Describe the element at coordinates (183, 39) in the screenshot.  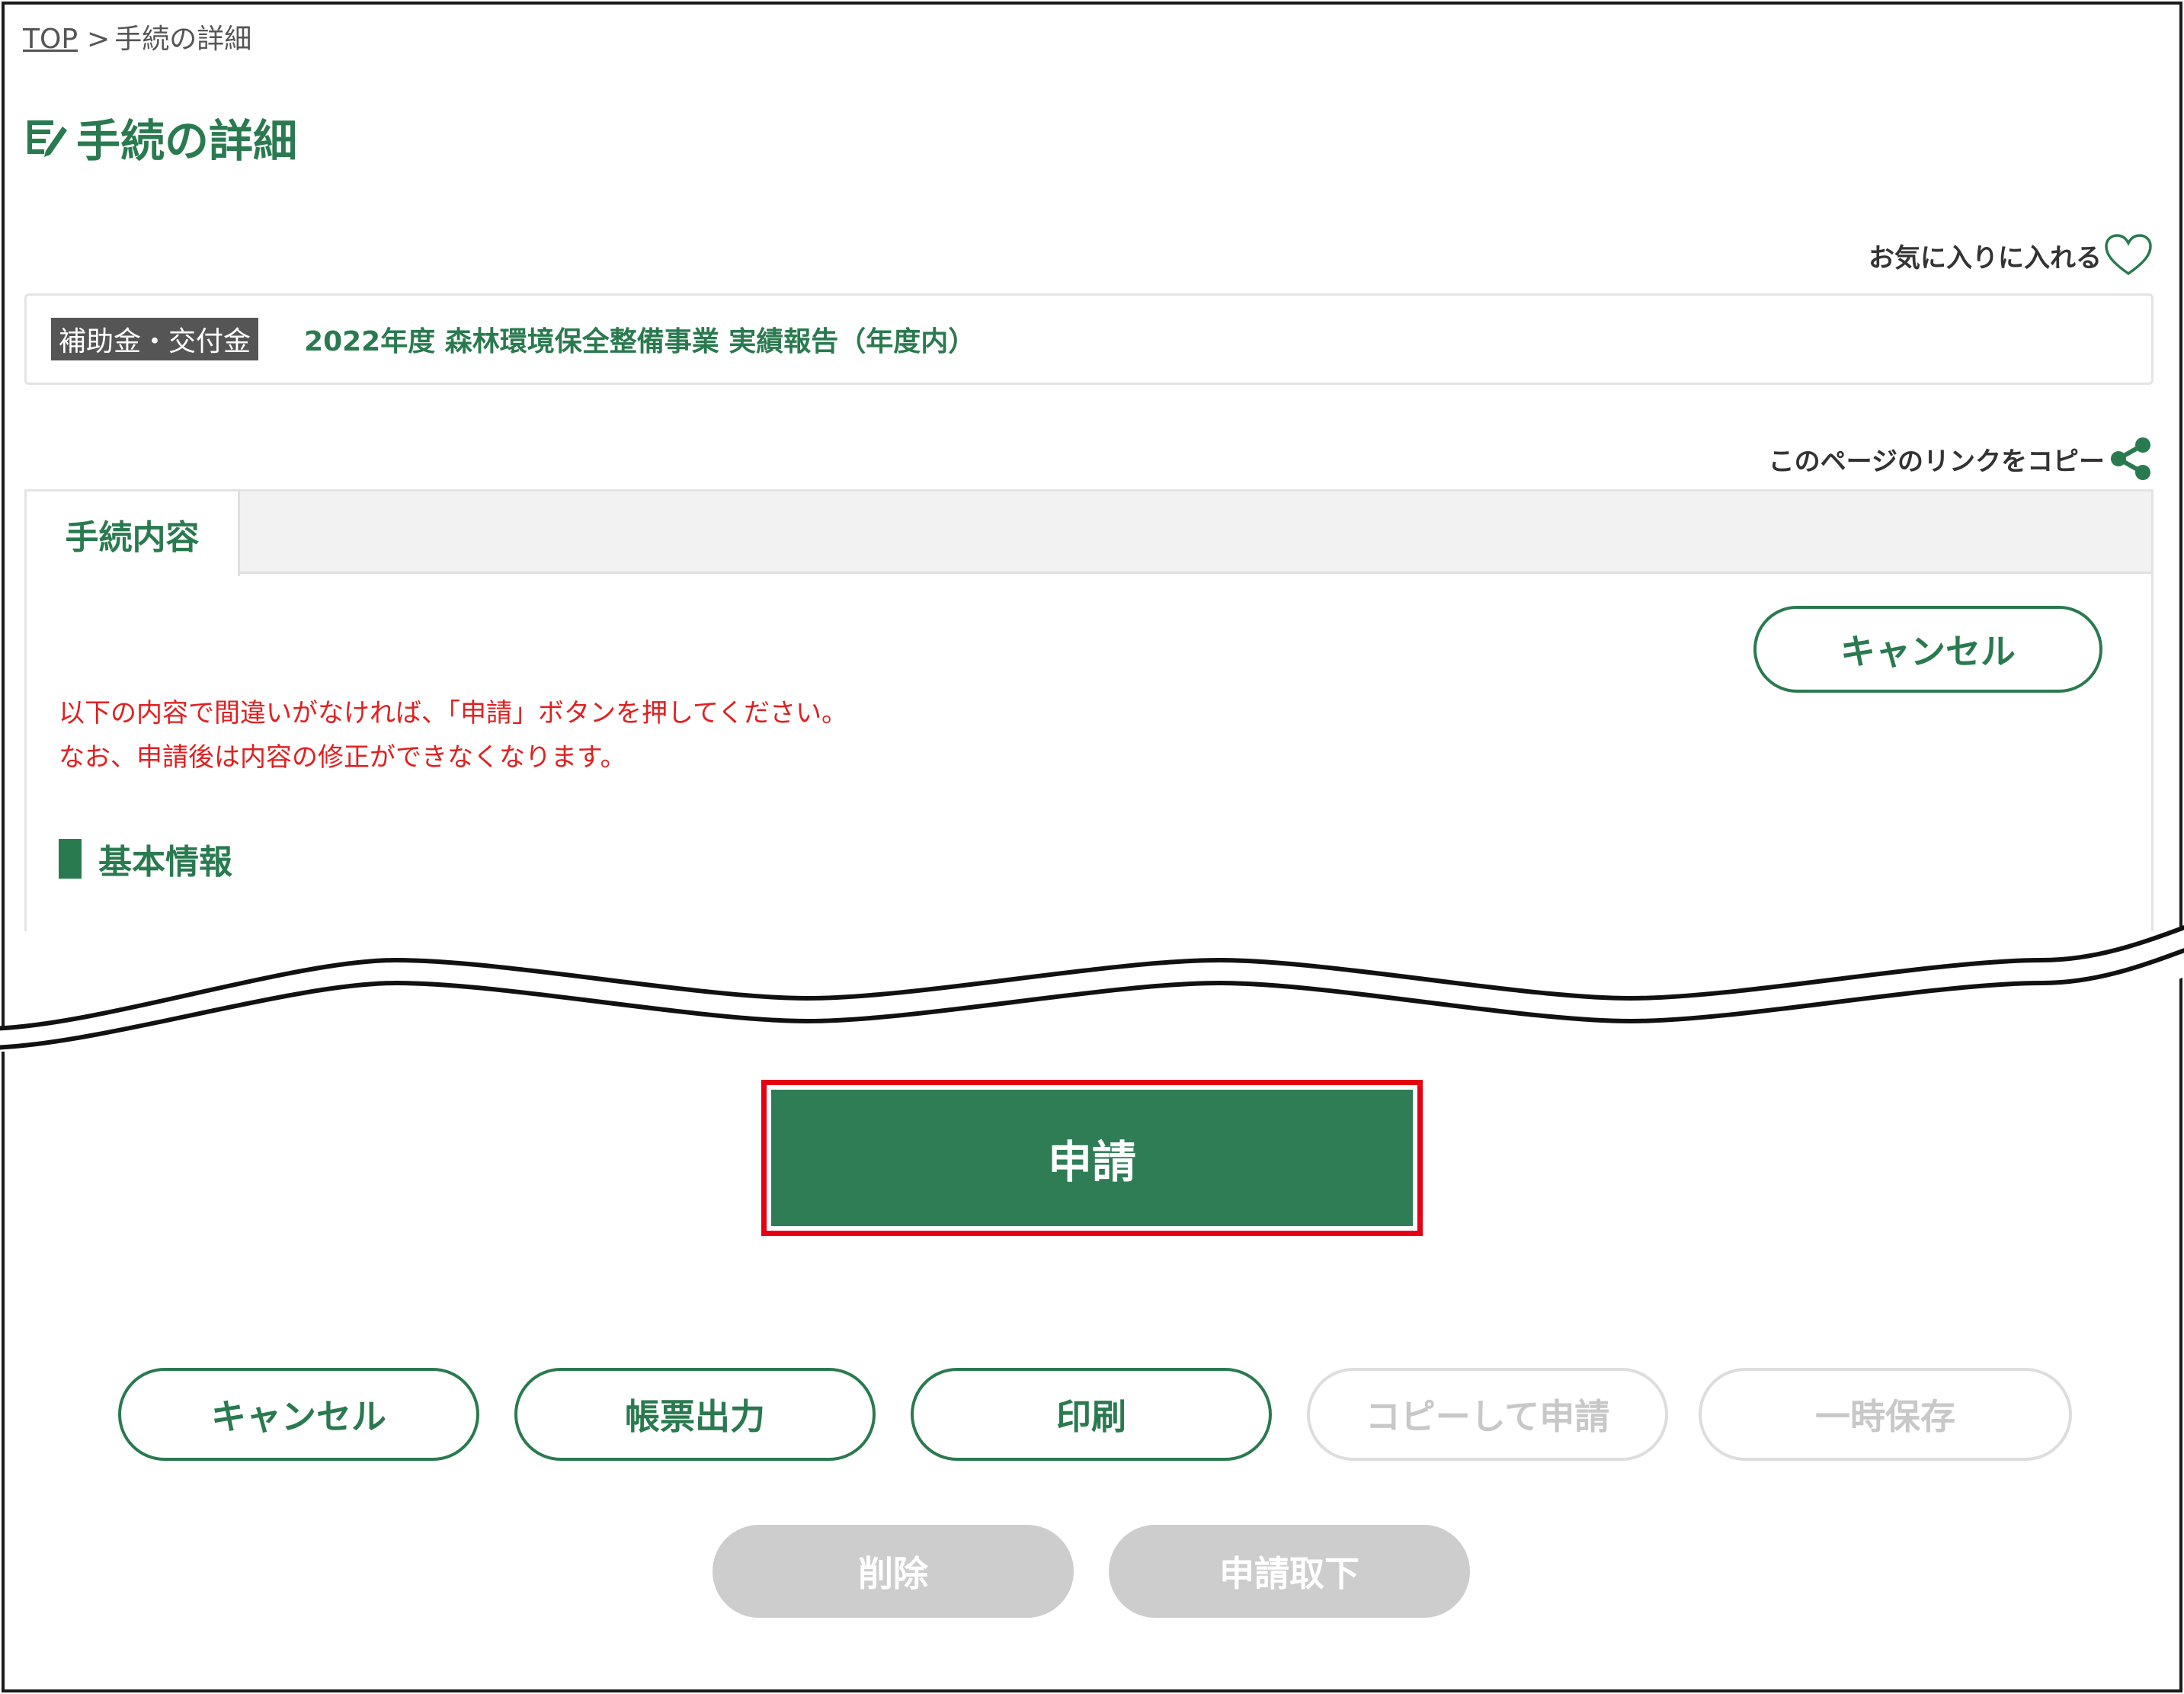
I see `breadcrumb-current: 手続の詳細` at that location.